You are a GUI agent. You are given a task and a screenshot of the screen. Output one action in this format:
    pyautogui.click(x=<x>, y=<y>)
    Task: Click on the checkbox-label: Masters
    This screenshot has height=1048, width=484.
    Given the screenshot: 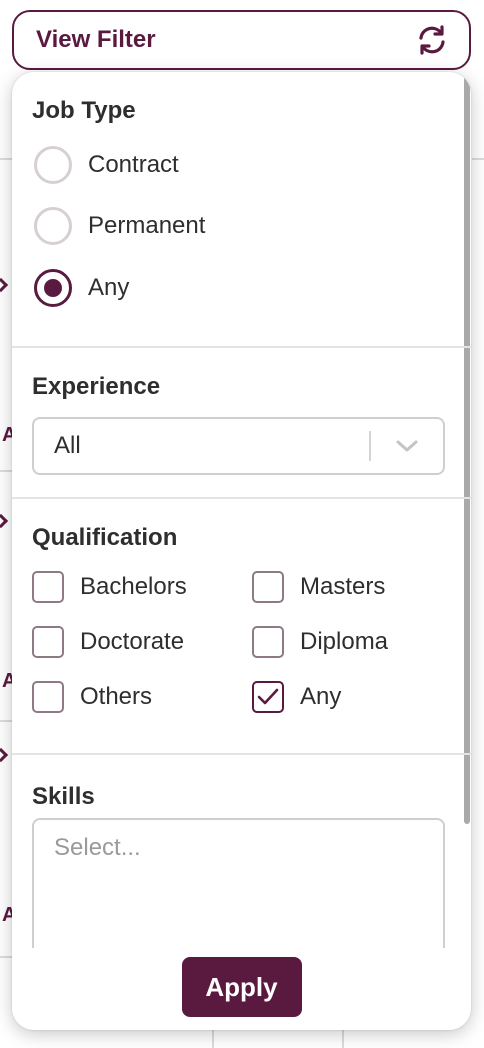 What is the action you would take?
    pyautogui.click(x=343, y=586)
    